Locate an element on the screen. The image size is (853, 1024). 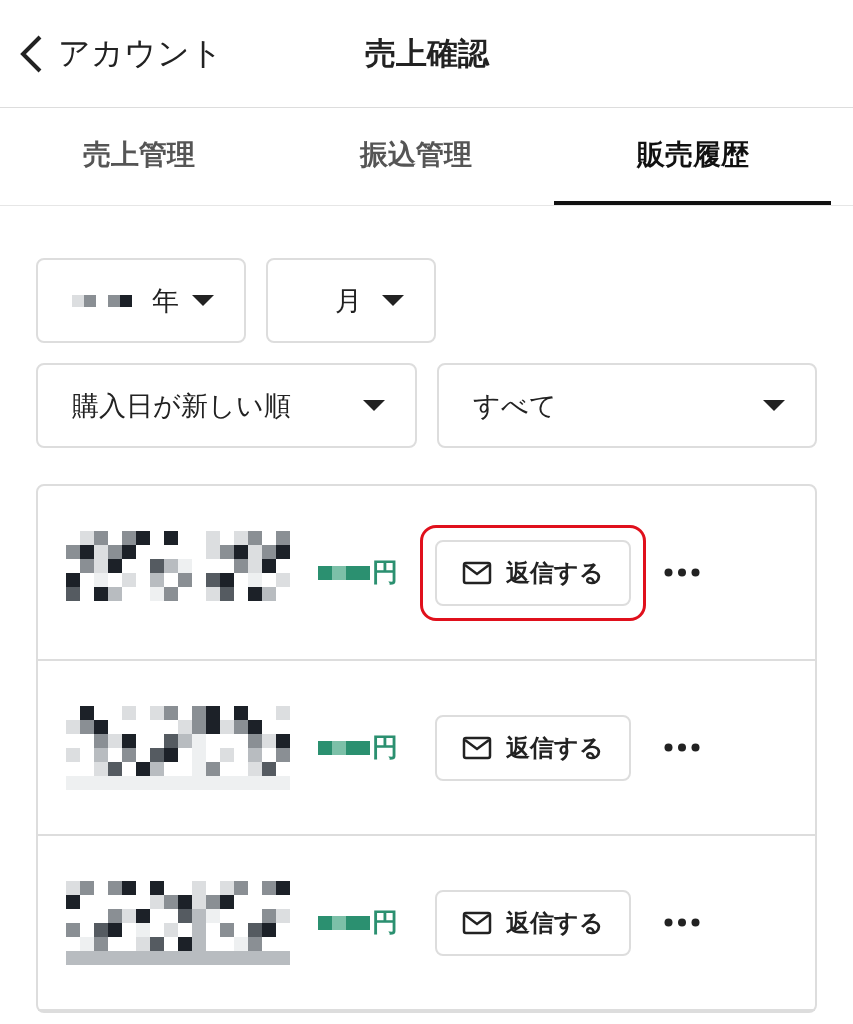
tab: 販売履歴 is located at coordinates (692, 156).